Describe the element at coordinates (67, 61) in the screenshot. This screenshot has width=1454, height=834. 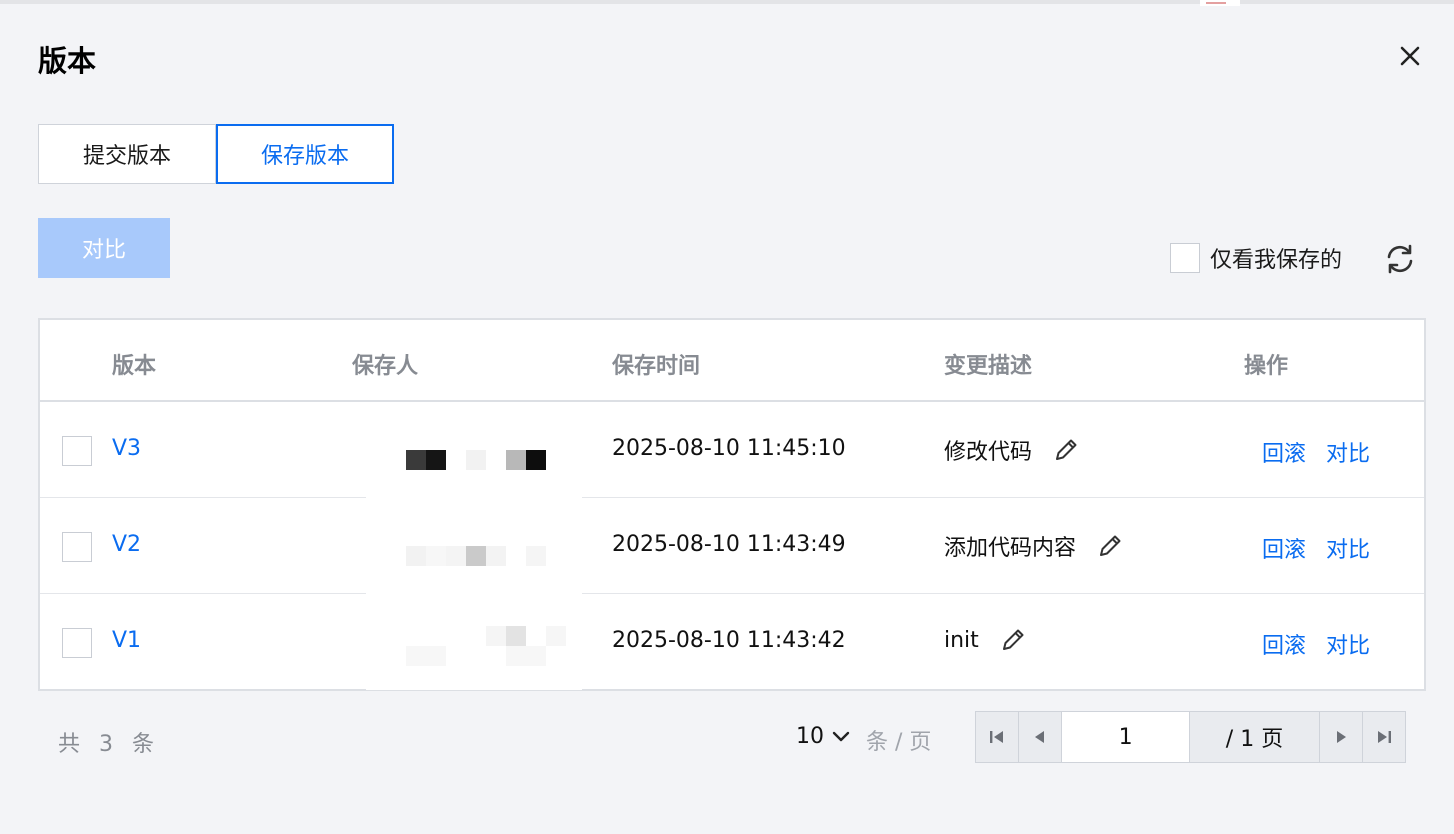
I see `dialog-title: 版本` at that location.